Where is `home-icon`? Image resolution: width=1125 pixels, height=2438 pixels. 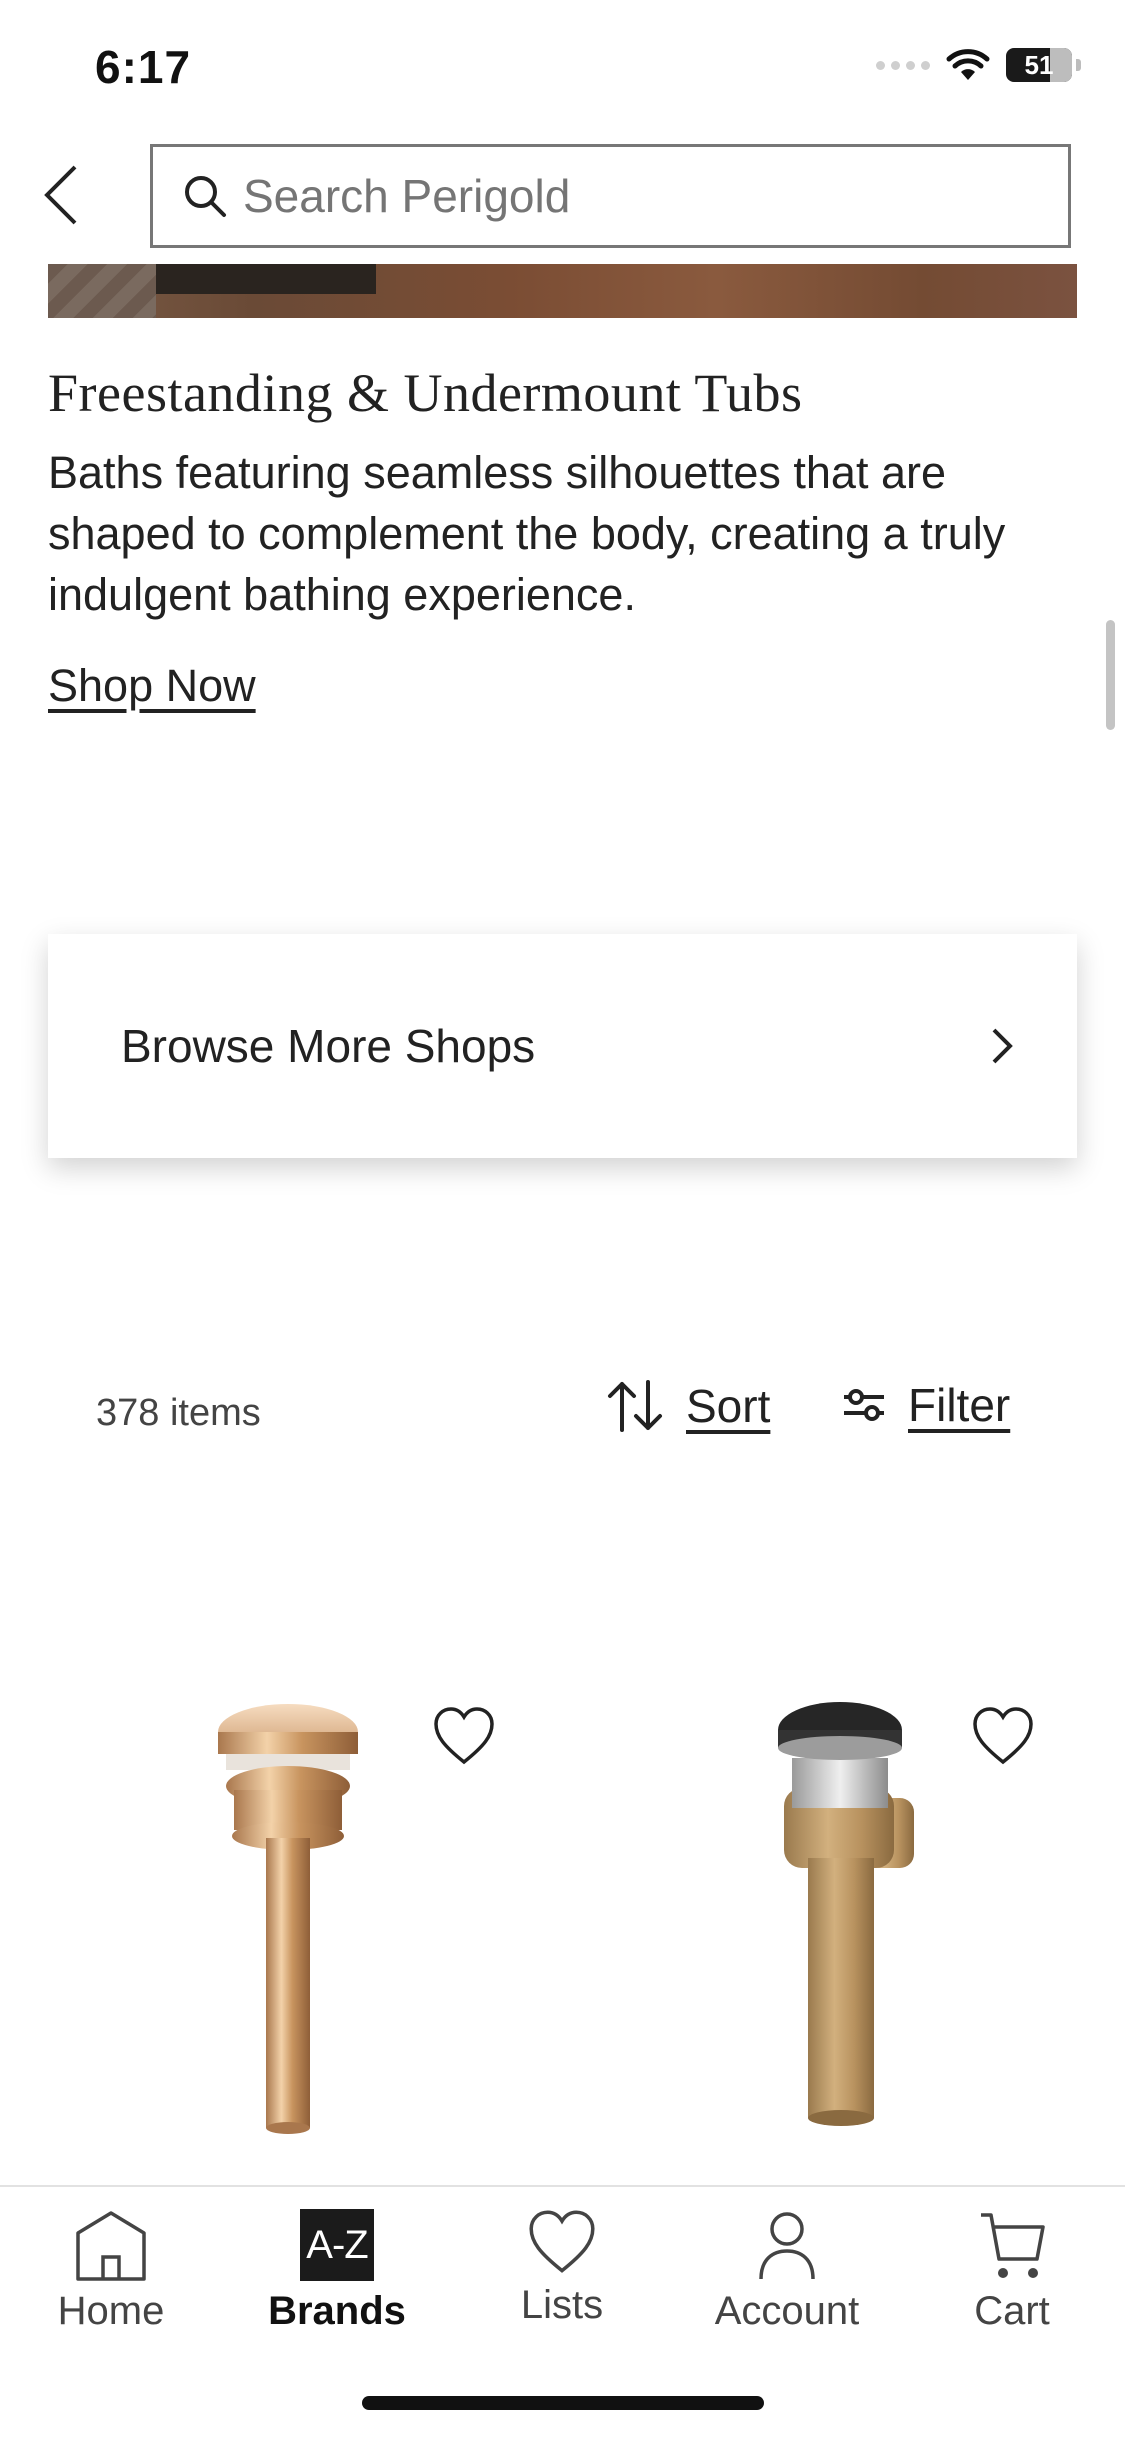 home-icon is located at coordinates (111, 2246).